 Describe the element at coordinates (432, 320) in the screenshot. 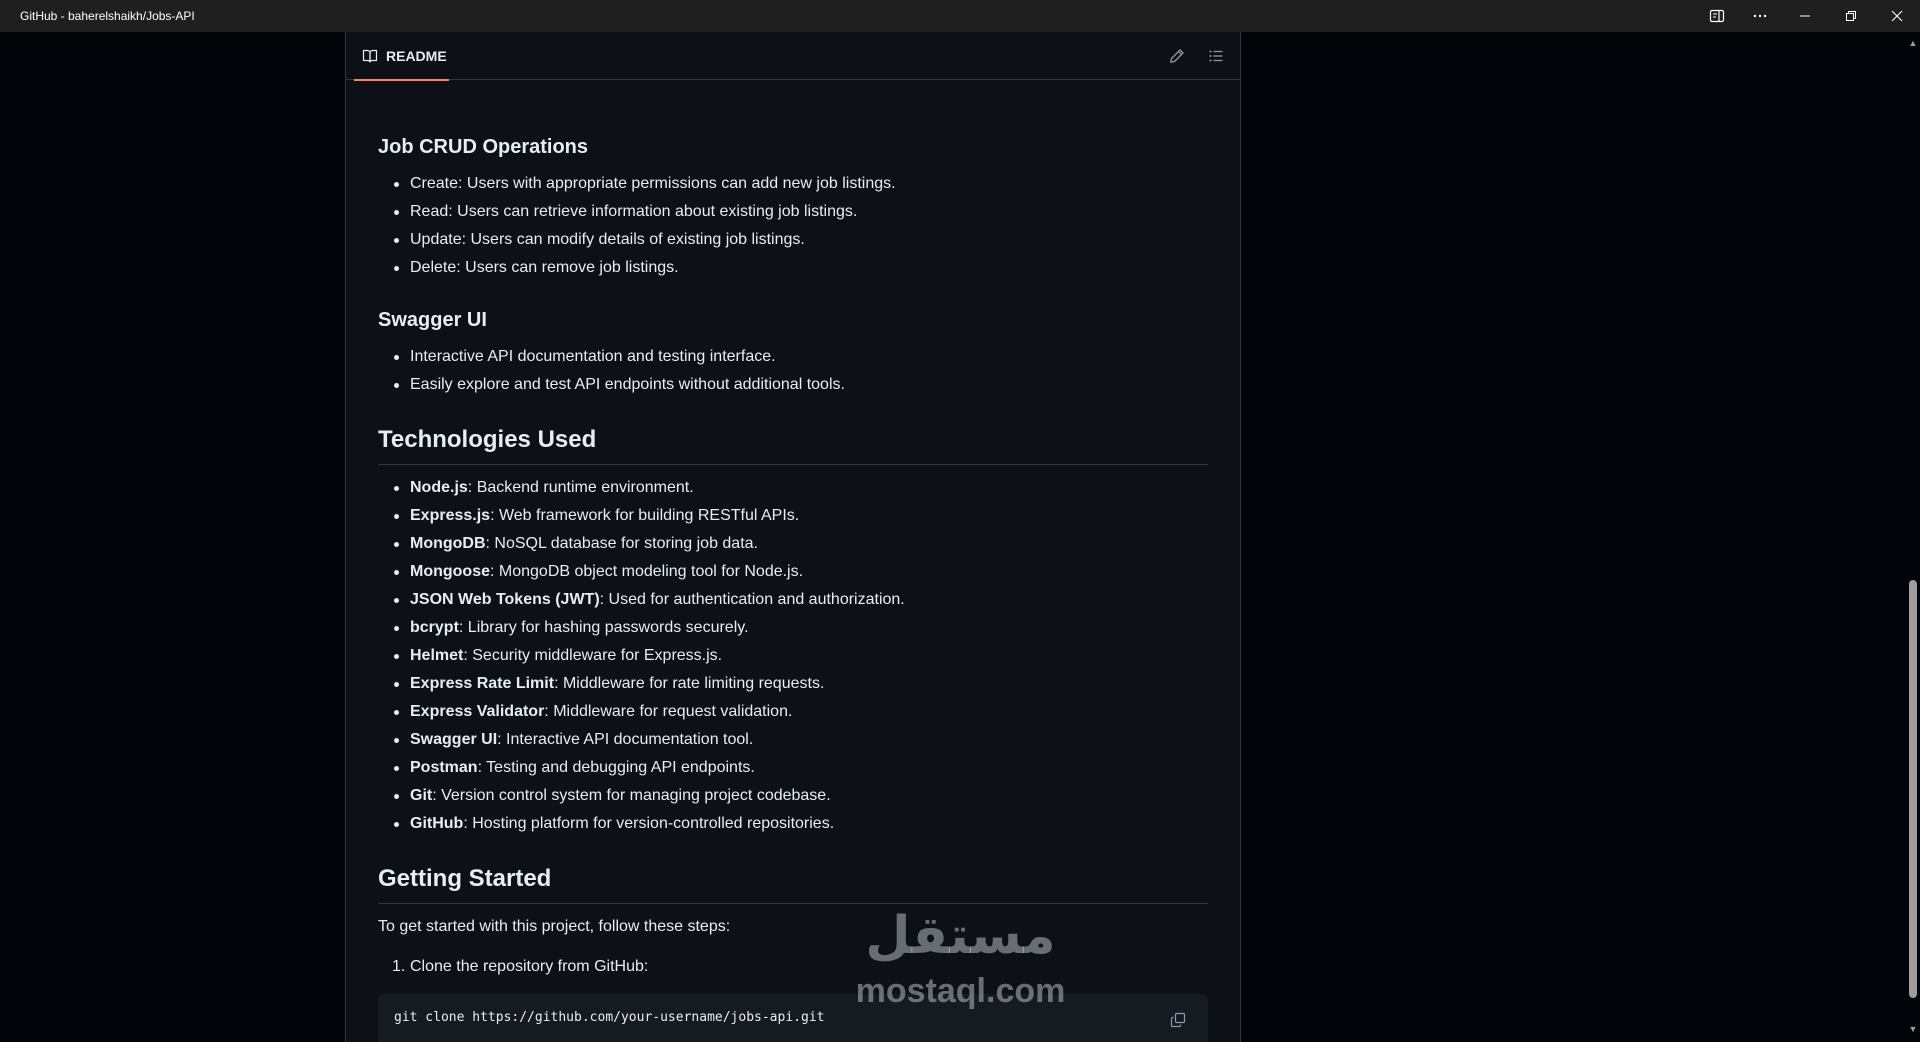

I see `heading-swagger-ui: Swagger UI` at that location.